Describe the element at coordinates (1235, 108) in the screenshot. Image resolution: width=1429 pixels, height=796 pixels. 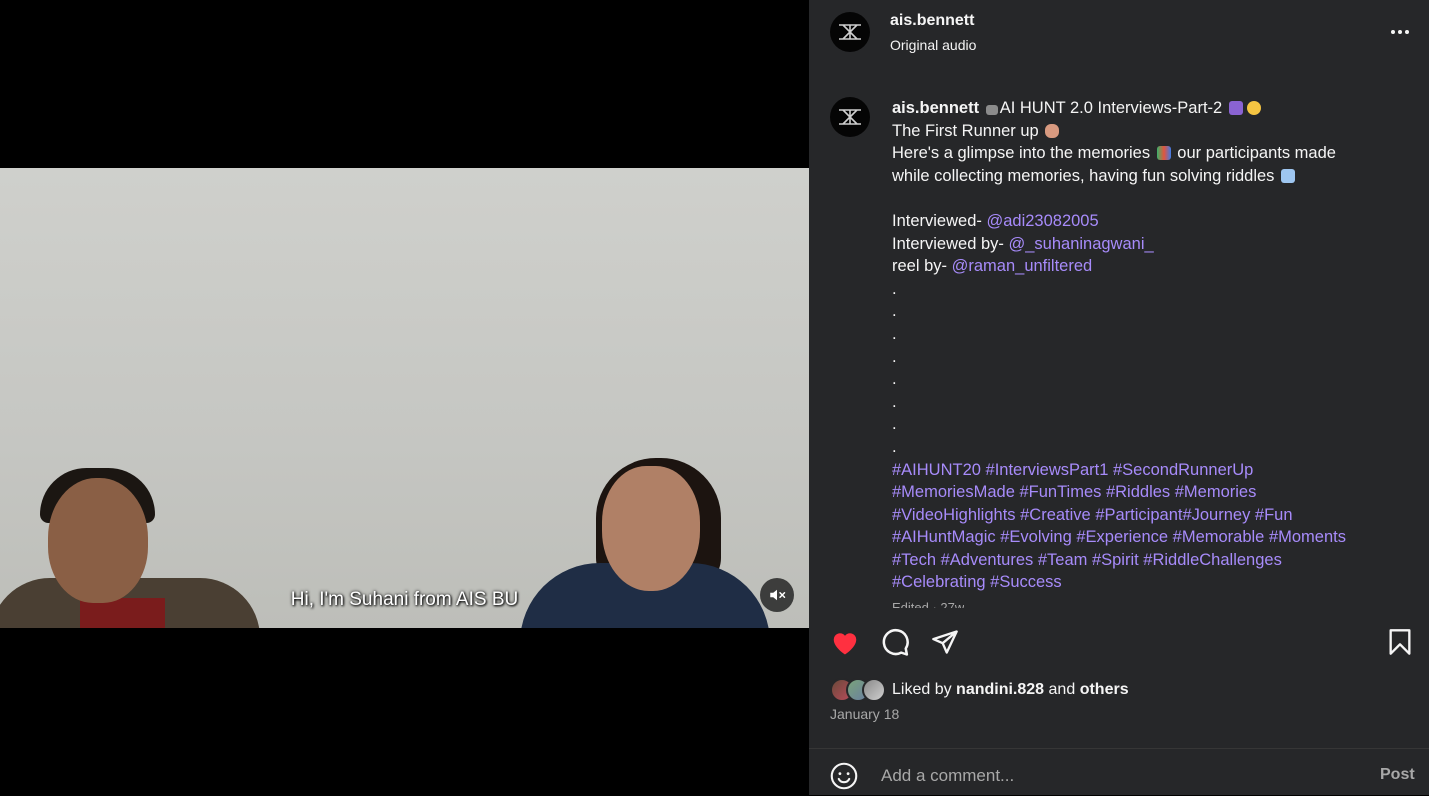
I see `clapper-emoji-icon` at that location.